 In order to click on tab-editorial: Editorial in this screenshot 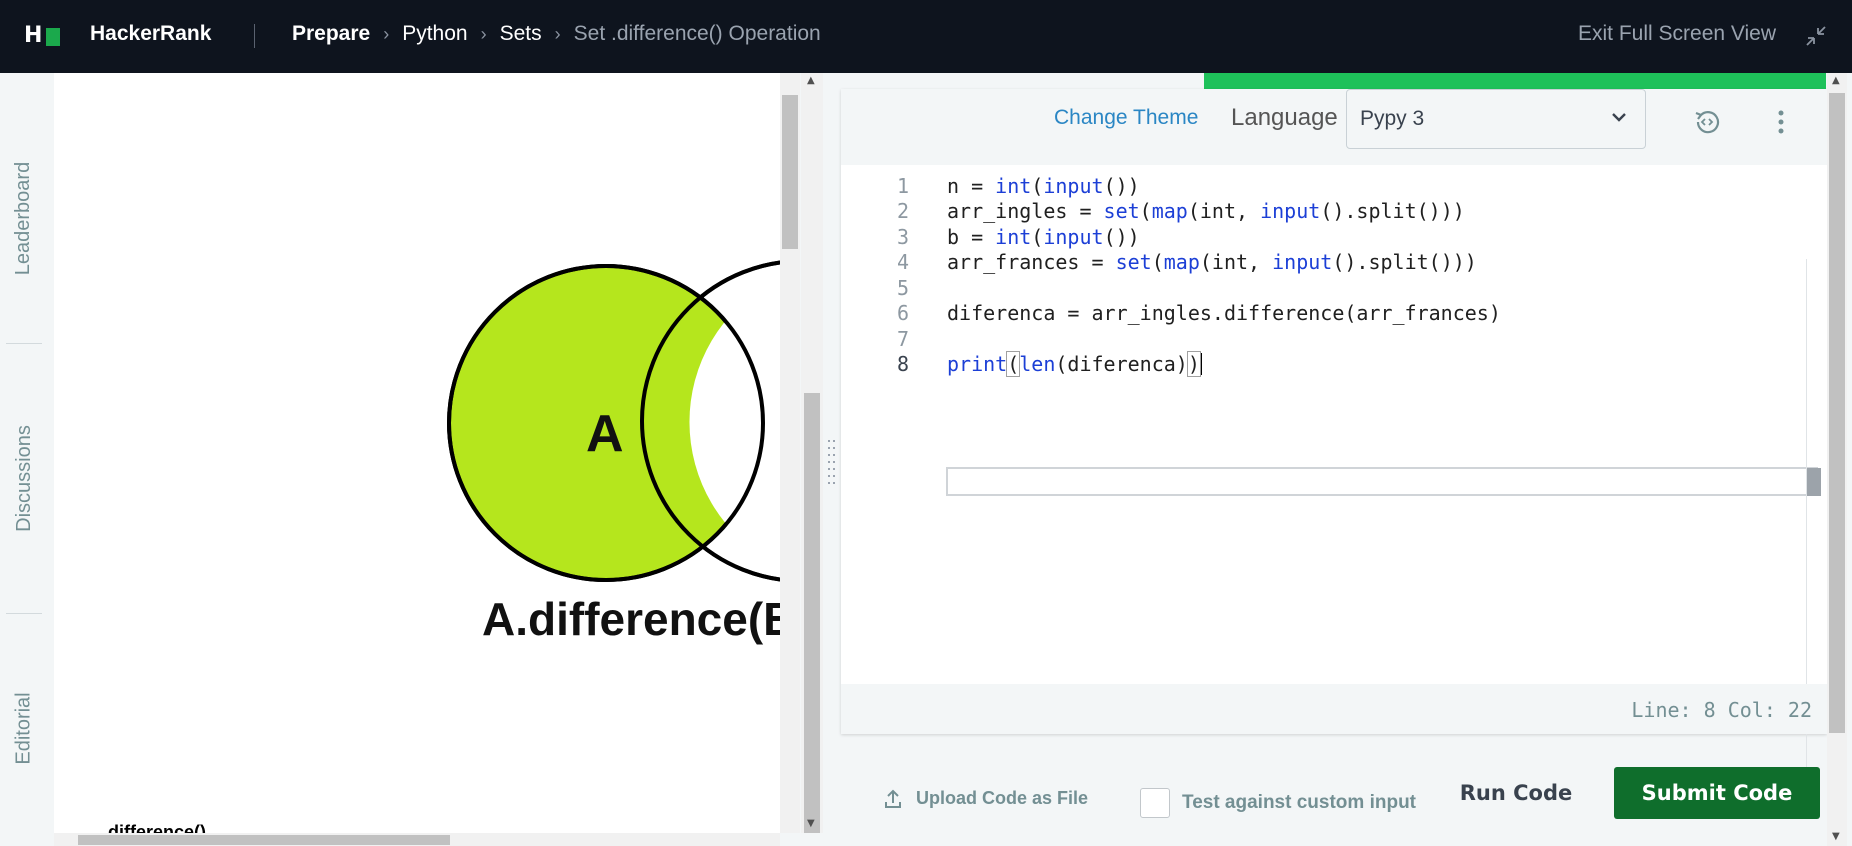, I will do `click(24, 728)`.